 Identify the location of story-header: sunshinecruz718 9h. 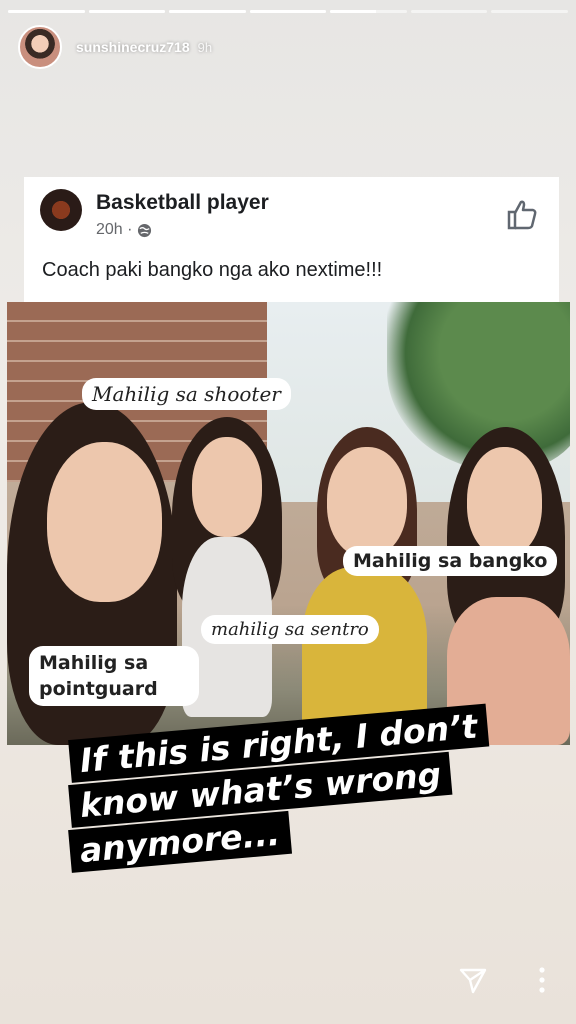
(115, 47).